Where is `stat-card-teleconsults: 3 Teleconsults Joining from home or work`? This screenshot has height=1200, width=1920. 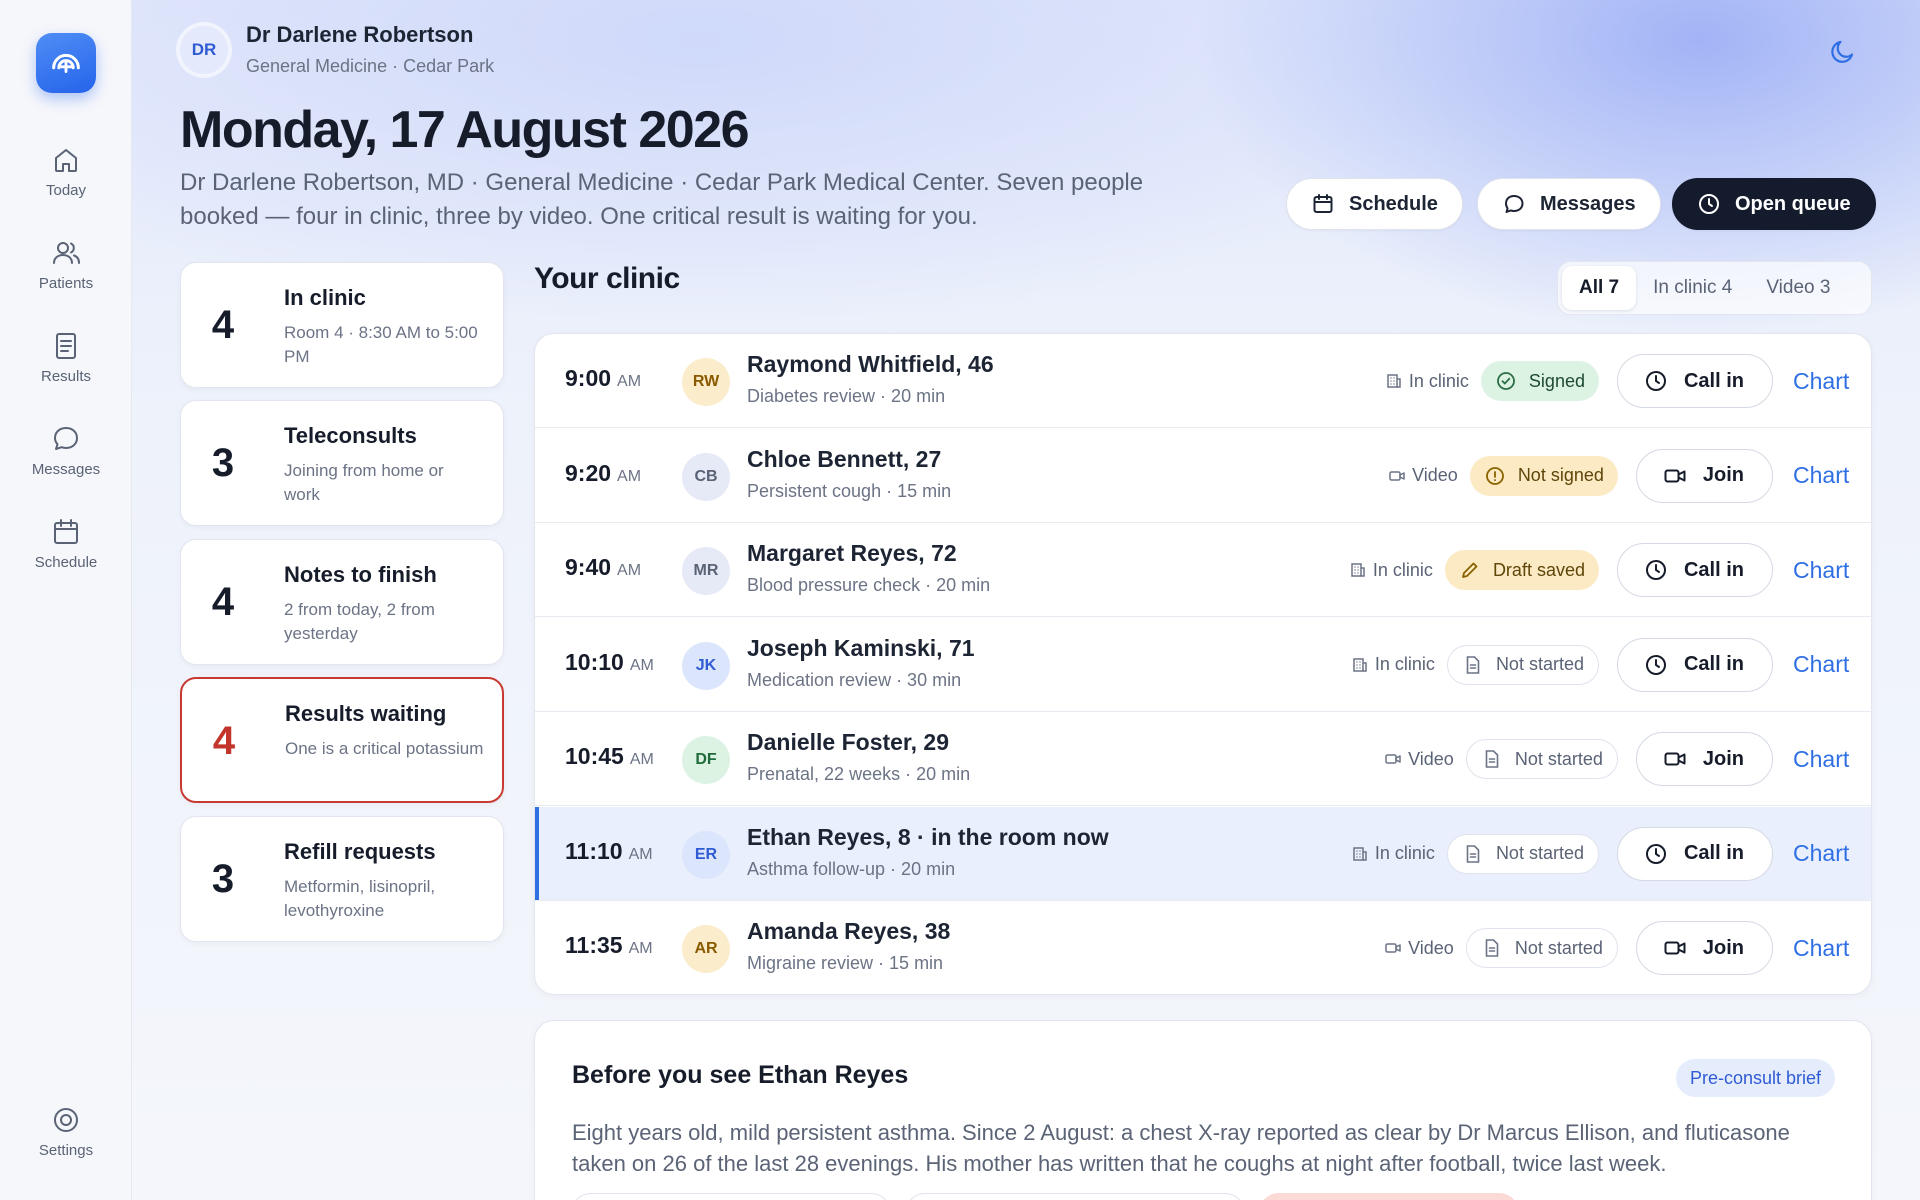 stat-card-teleconsults: 3 Teleconsults Joining from home or work is located at coordinates (342, 463).